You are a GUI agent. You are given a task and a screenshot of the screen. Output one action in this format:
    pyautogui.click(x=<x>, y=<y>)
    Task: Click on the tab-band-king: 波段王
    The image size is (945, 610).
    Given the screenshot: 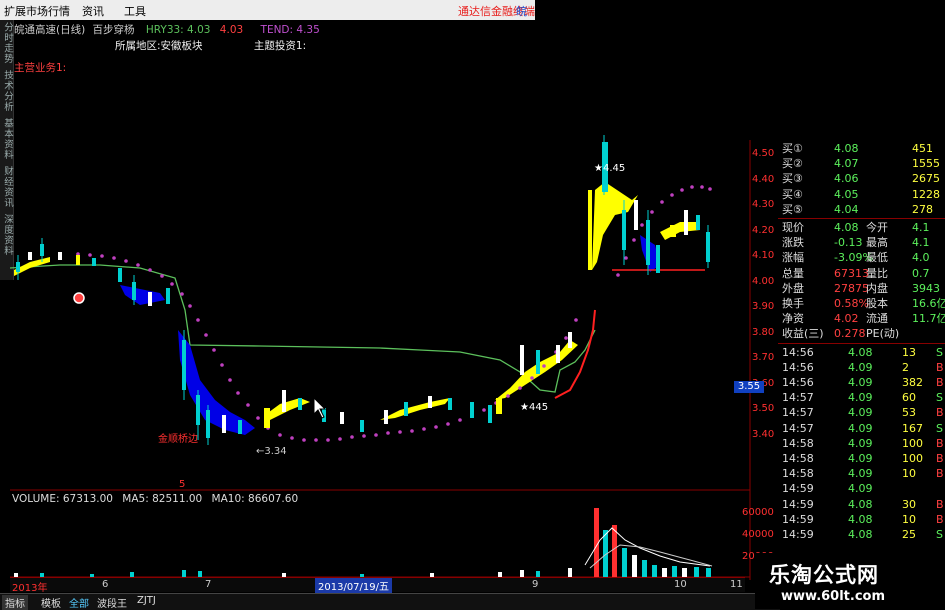 What is the action you would take?
    pyautogui.click(x=112, y=602)
    